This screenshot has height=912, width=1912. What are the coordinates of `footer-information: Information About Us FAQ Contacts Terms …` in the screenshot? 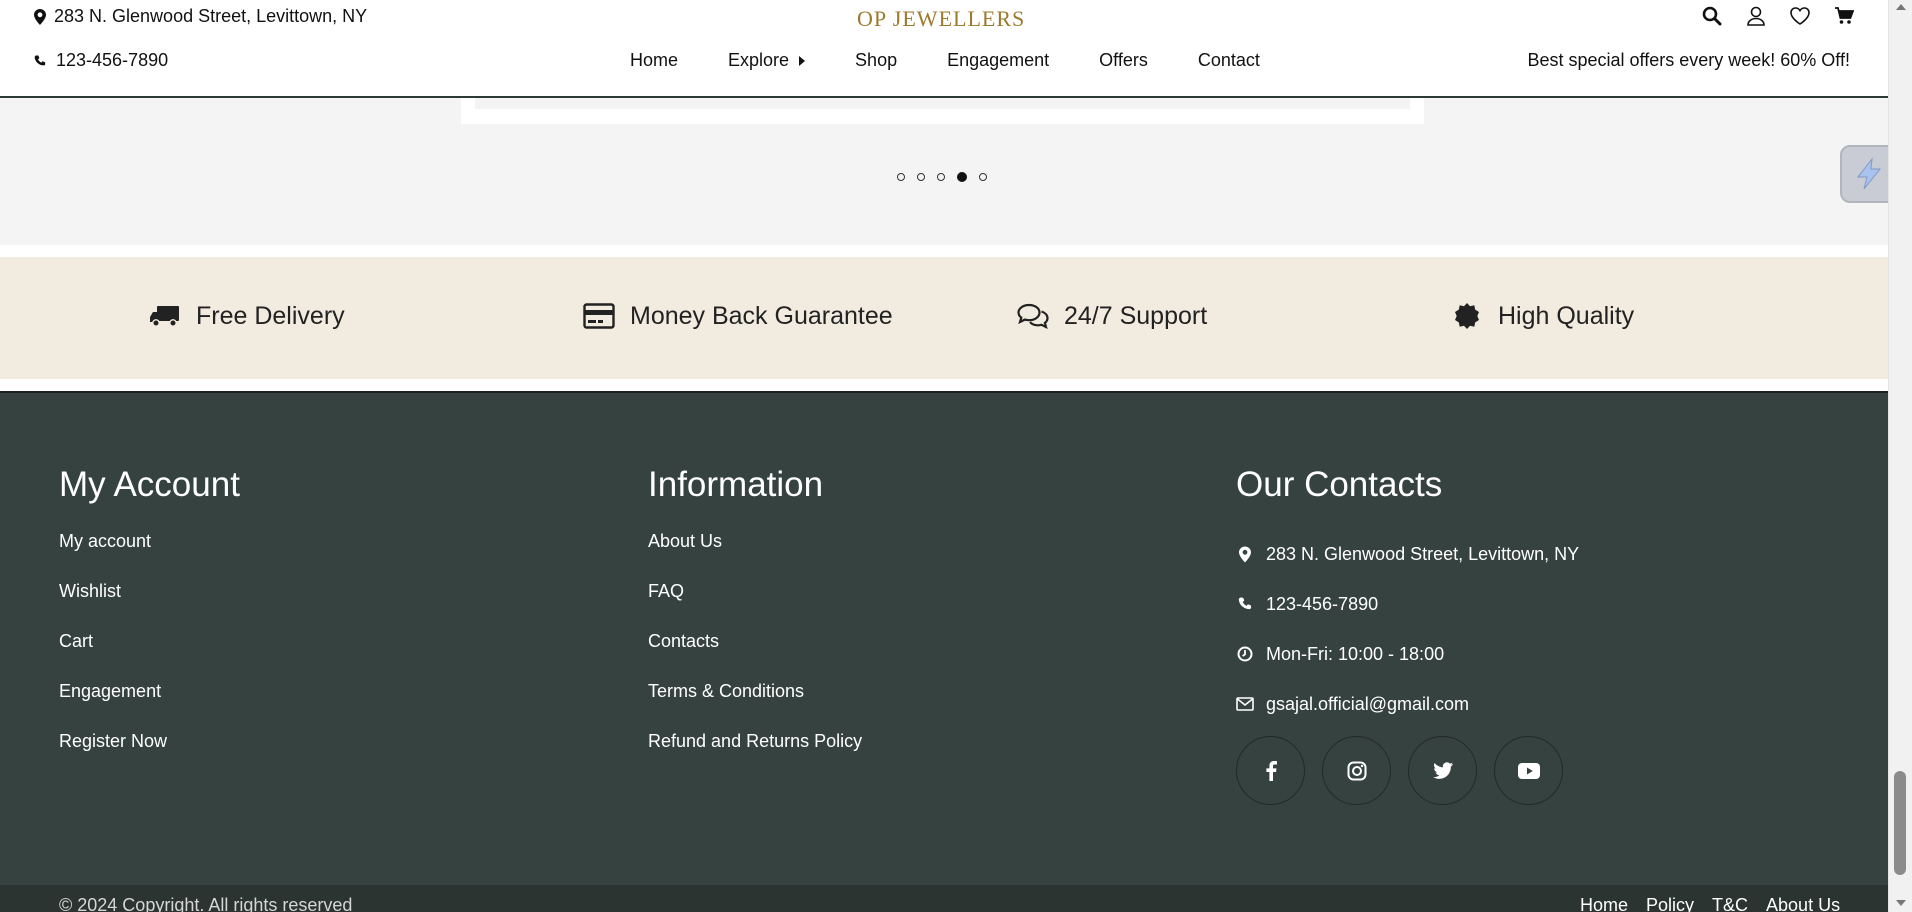 It's located at (755, 622).